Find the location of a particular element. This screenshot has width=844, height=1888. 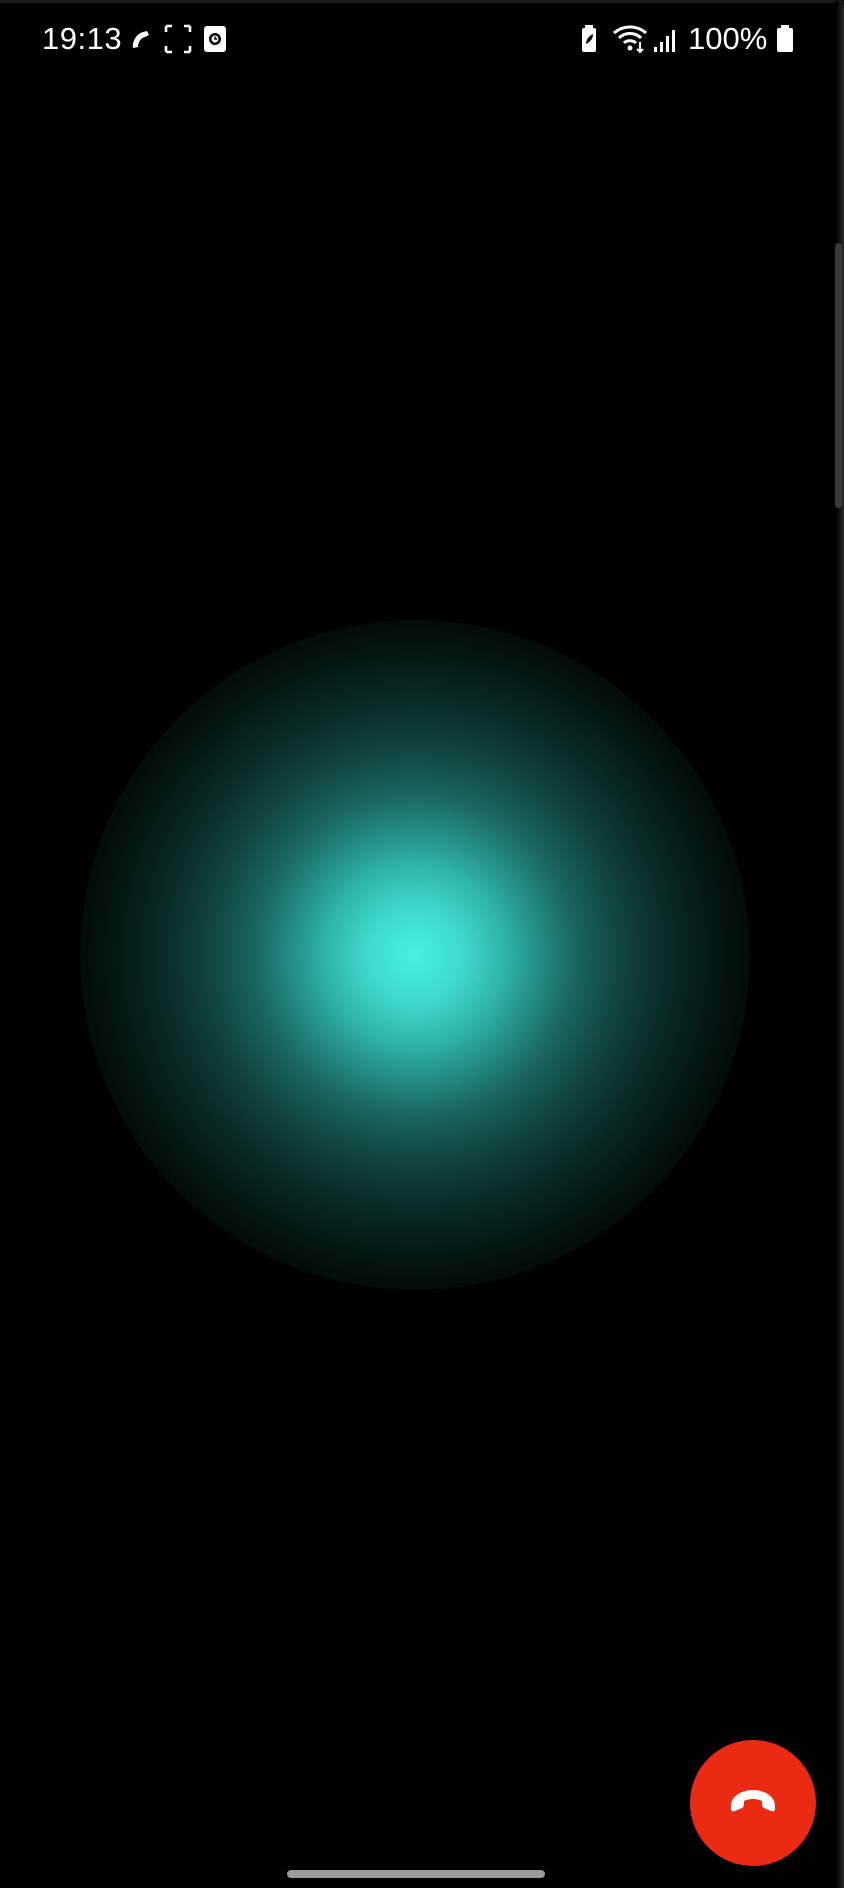

screen-capture-icon is located at coordinates (178, 39).